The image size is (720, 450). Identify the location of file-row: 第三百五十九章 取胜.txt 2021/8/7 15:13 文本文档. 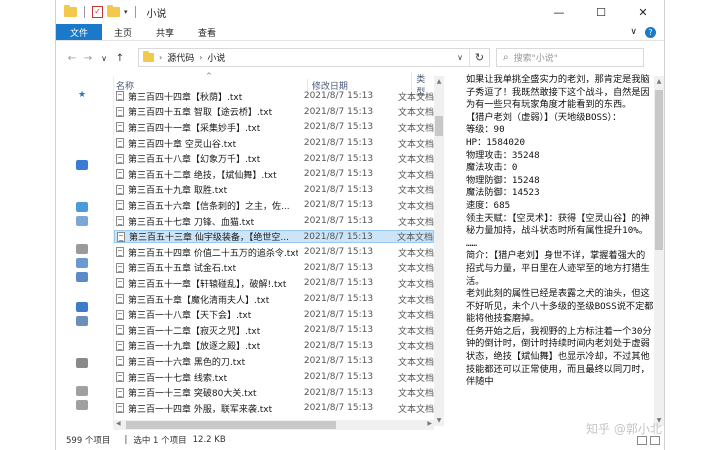
(274, 190).